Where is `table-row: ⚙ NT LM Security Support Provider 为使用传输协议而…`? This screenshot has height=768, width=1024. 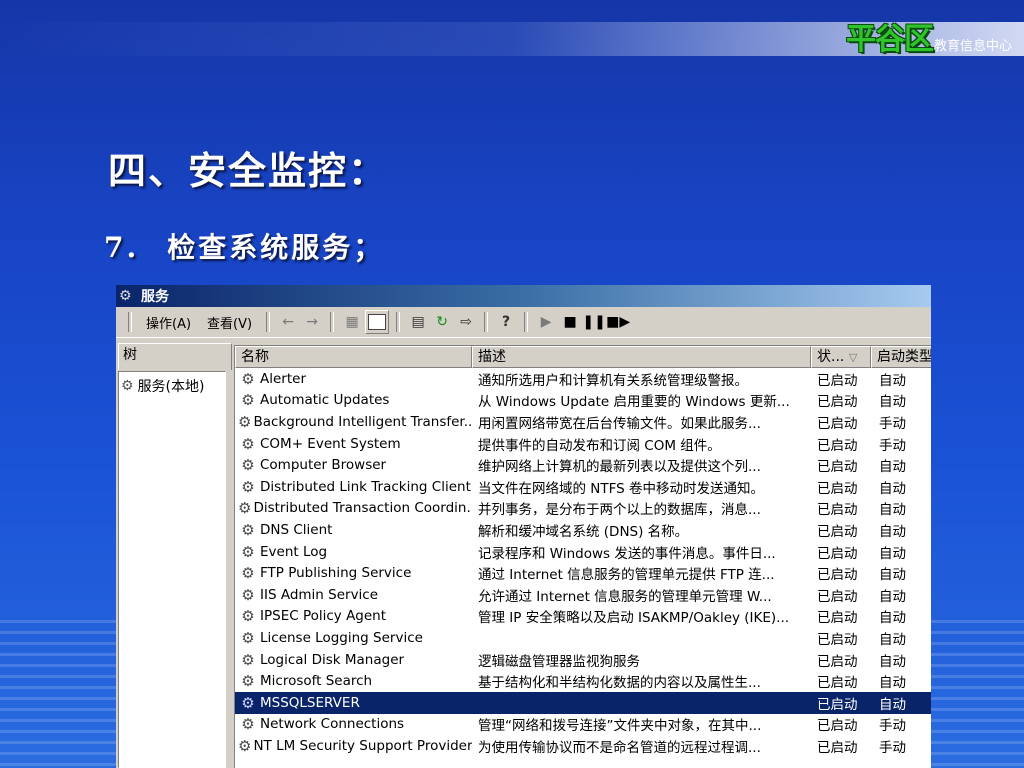 table-row: ⚙ NT LM Security Support Provider 为使用传输协议而… is located at coordinates (583, 746).